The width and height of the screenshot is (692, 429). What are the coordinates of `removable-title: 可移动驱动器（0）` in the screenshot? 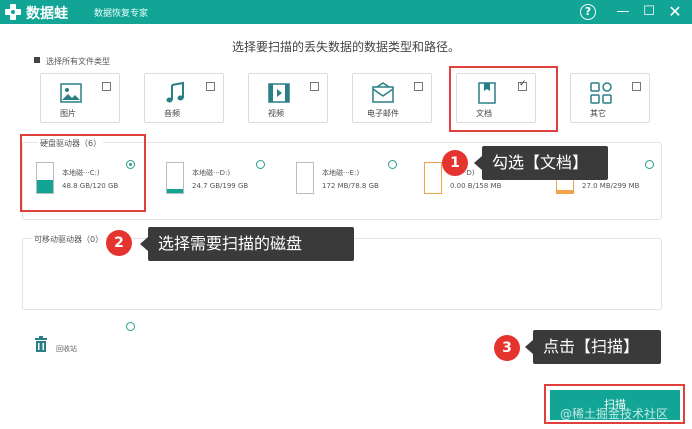 It's located at (69, 239).